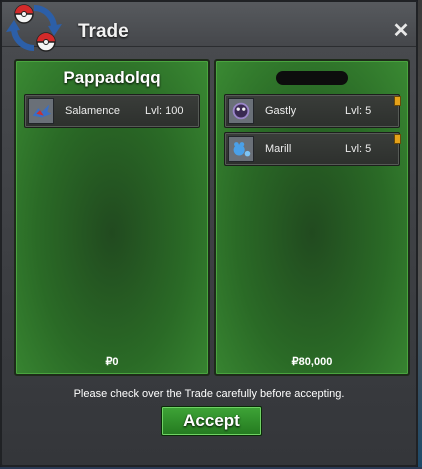 This screenshot has width=422, height=469. What do you see at coordinates (312, 149) in the screenshot?
I see `right-pokemon-row-marill: Marill Lvl: 5` at bounding box center [312, 149].